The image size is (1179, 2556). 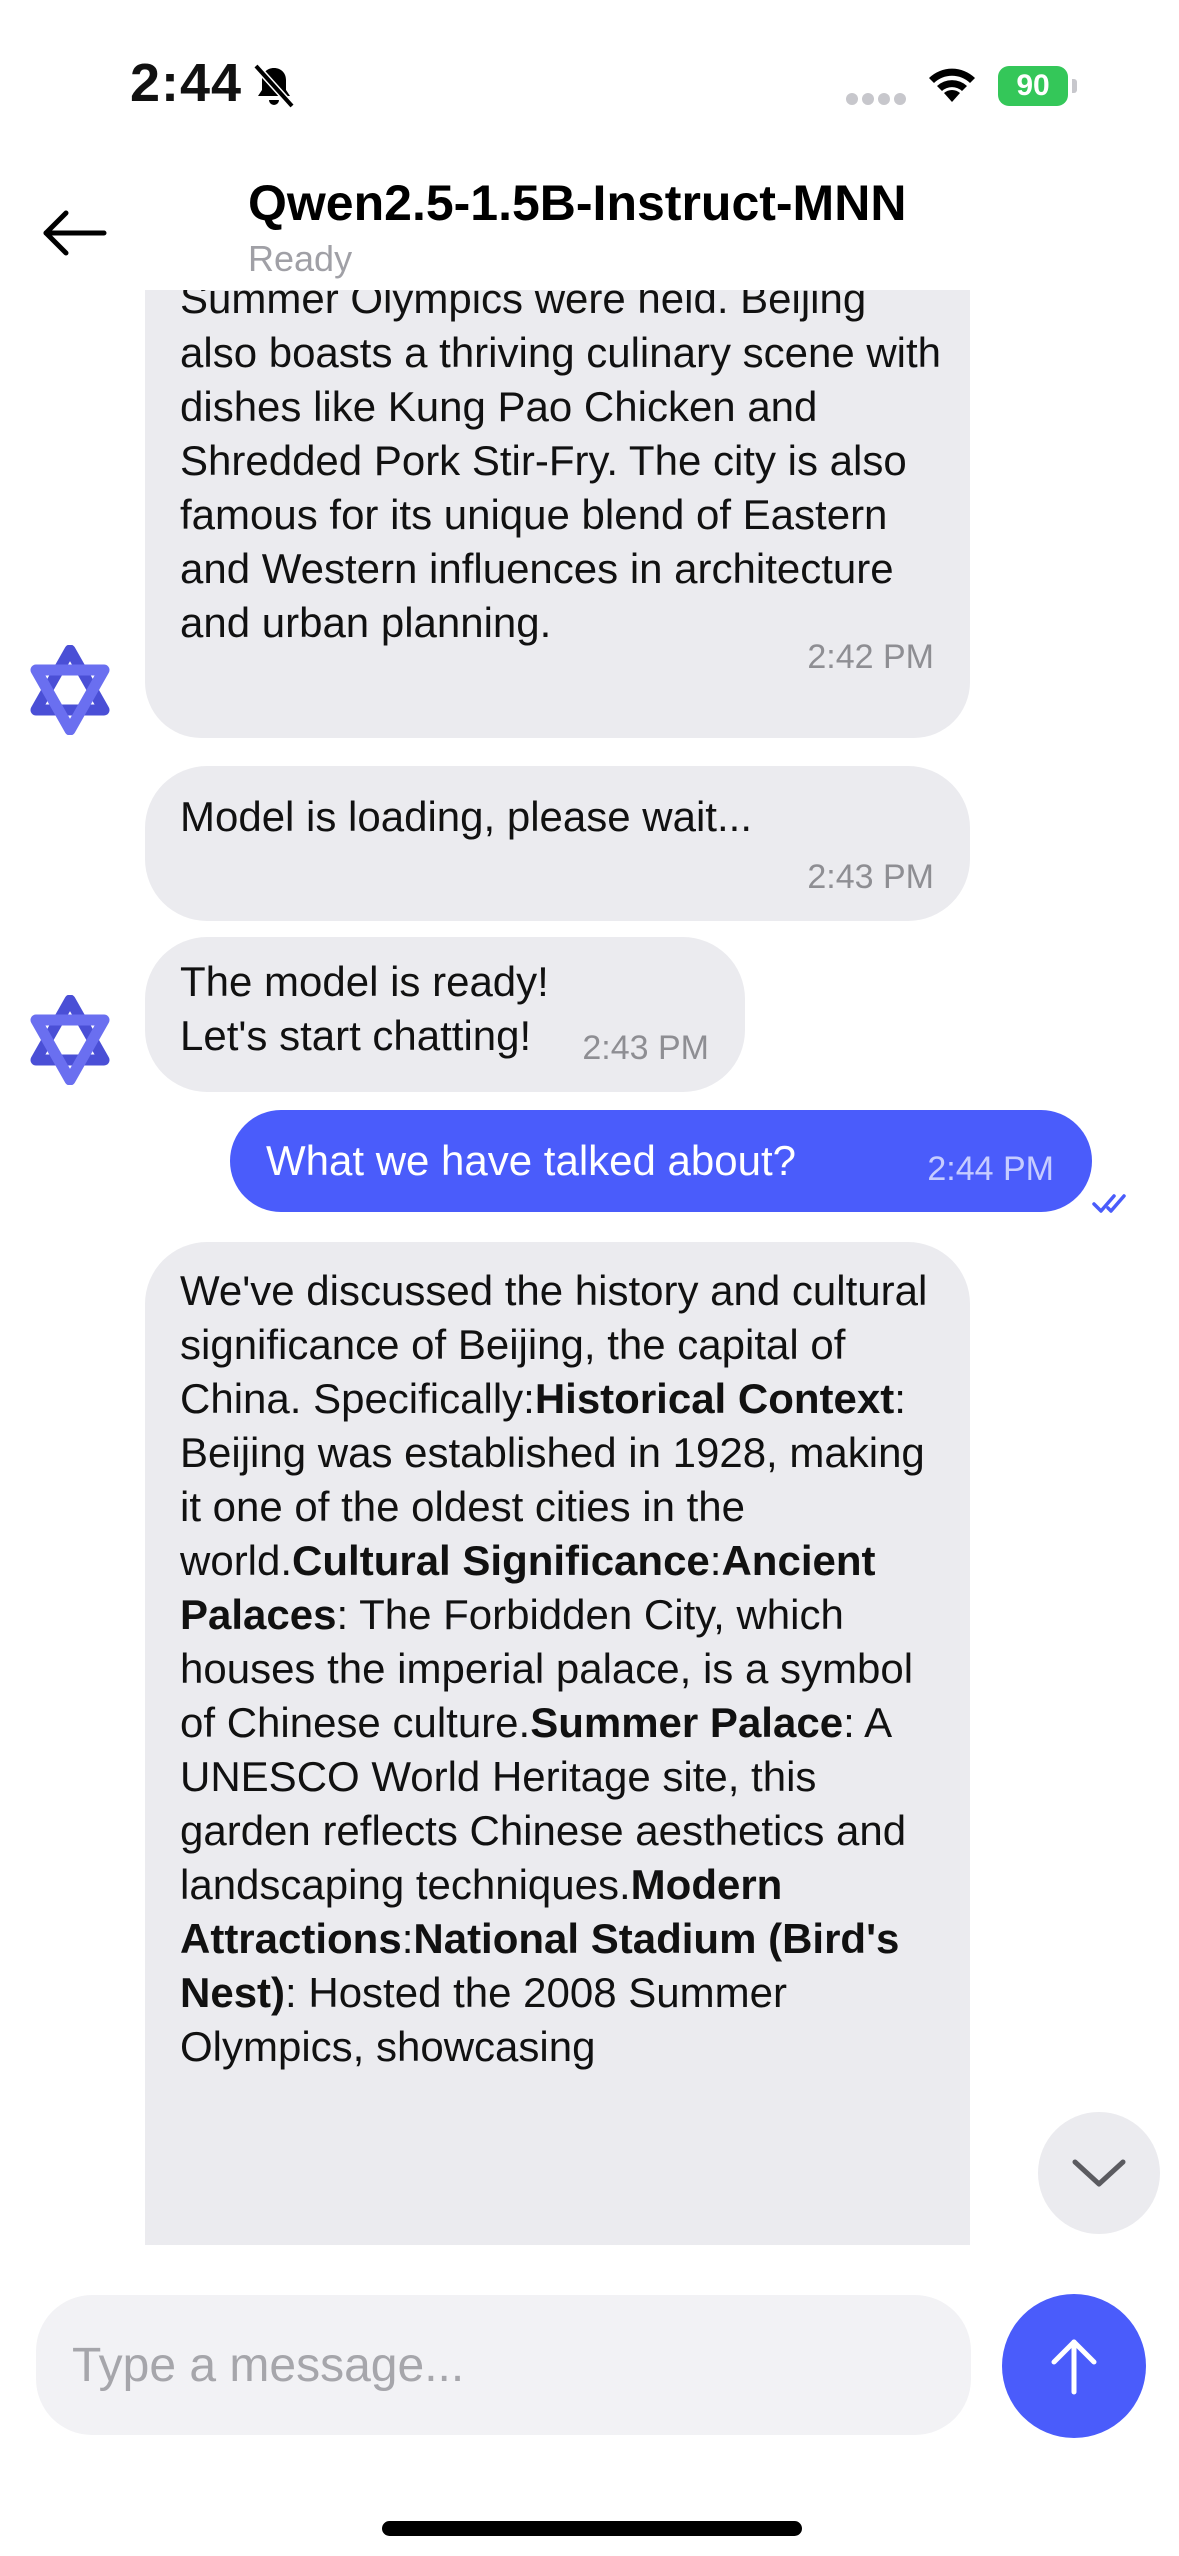 I want to click on message-time: 2:42 PM, so click(x=870, y=657).